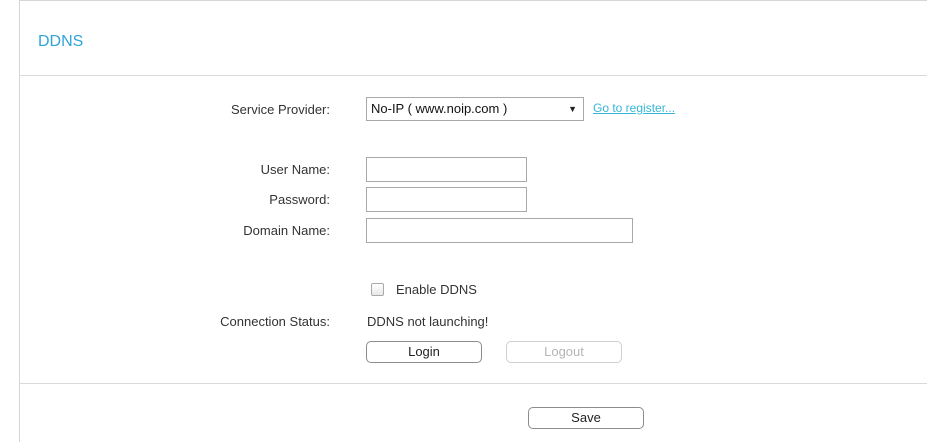 Image resolution: width=927 pixels, height=442 pixels. I want to click on login-button: Login, so click(424, 352).